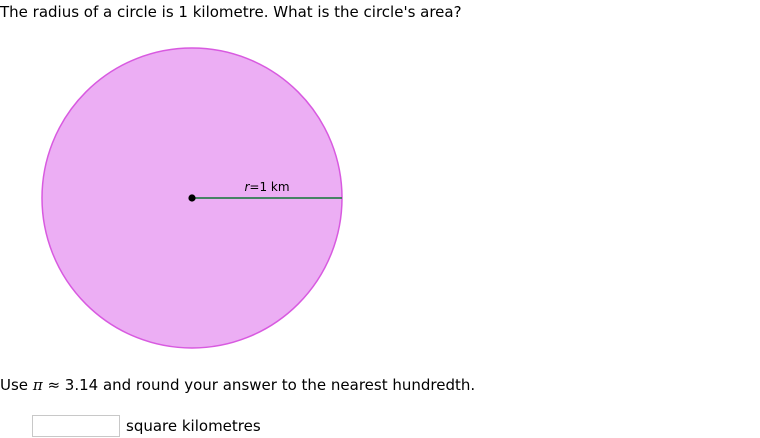 The height and width of the screenshot is (438, 760). I want to click on instruction-prefix: Use, so click(14, 385).